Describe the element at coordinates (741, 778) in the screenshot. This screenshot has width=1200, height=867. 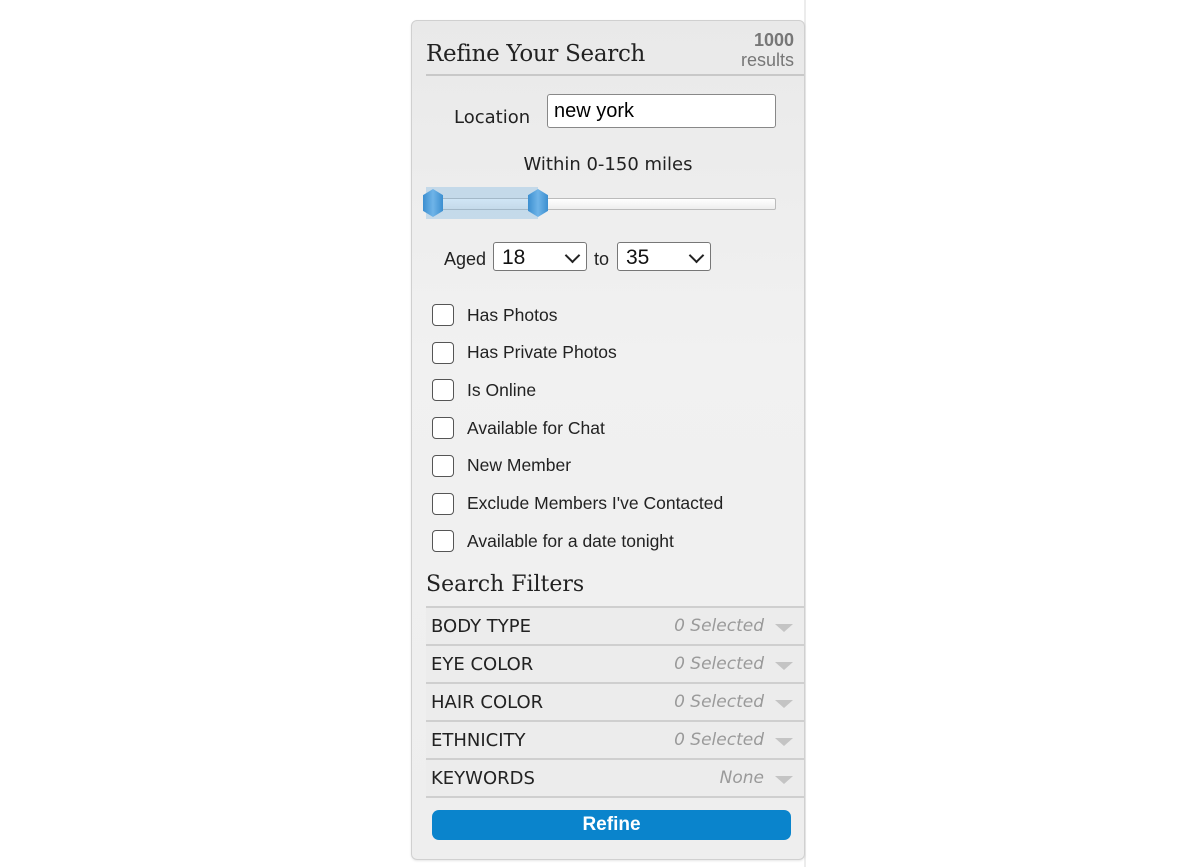
I see `filter-value: None` at that location.